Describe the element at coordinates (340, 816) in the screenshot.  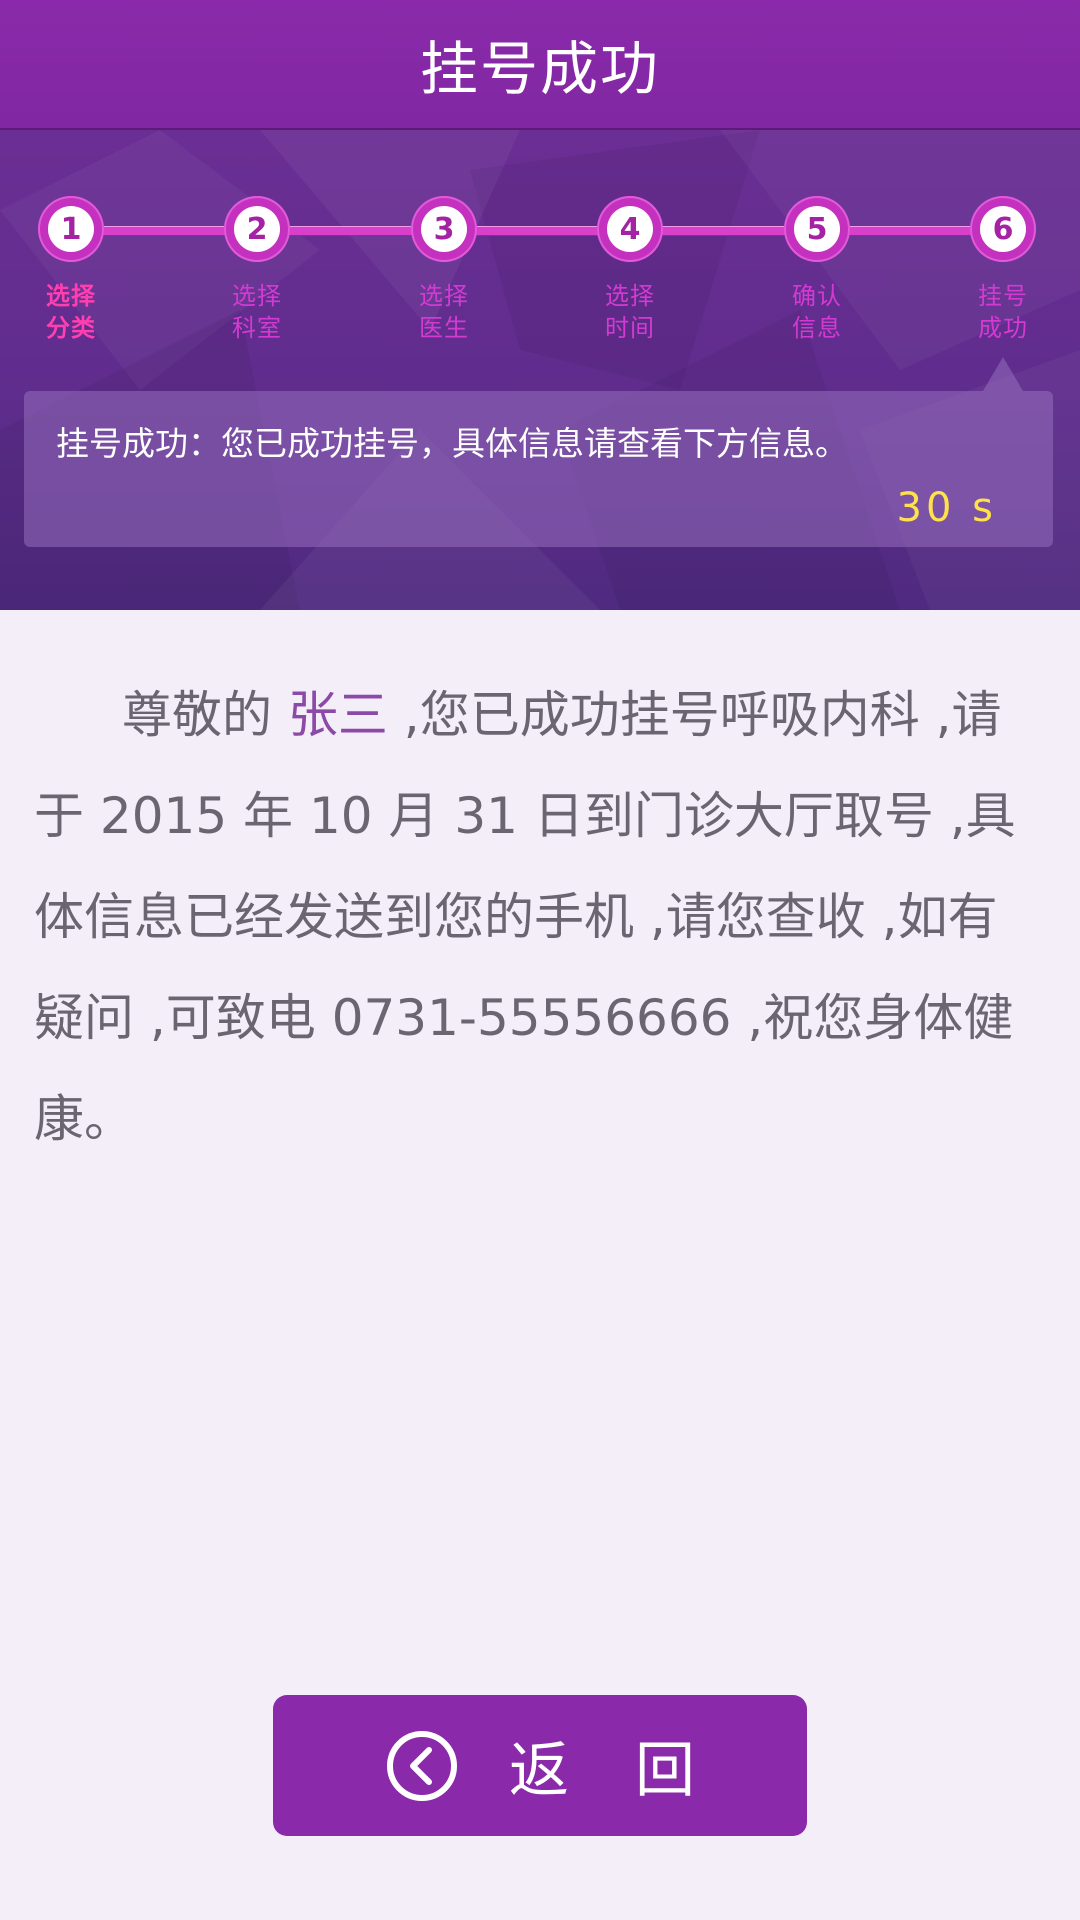
I see `appointment-month: 10` at that location.